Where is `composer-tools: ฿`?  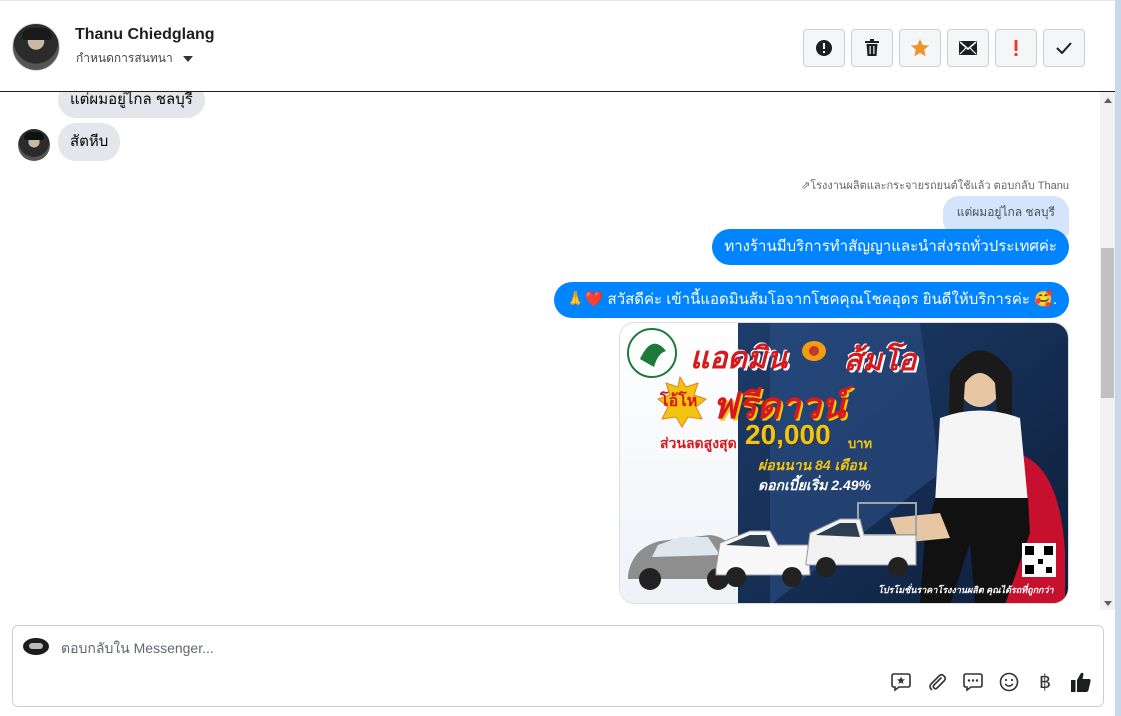 composer-tools: ฿ is located at coordinates (991, 682).